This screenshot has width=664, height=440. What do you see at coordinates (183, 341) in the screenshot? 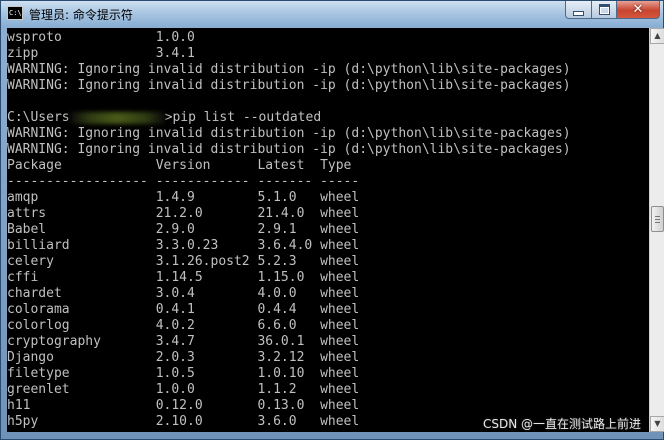
I see `console-line: cryptography 3.4.7 36.0.1 wheel` at bounding box center [183, 341].